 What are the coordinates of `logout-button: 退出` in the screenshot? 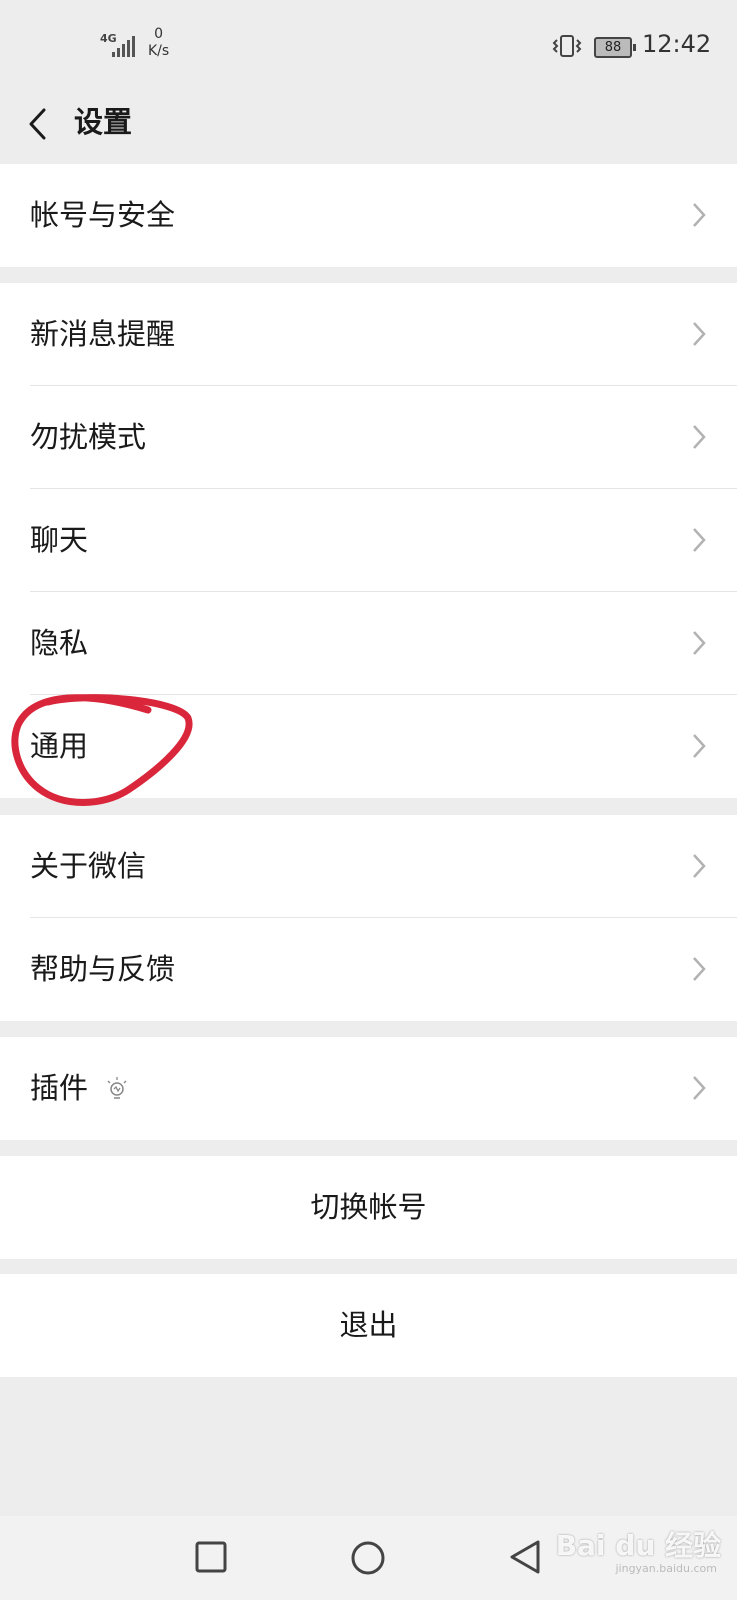 It's located at (368, 1325).